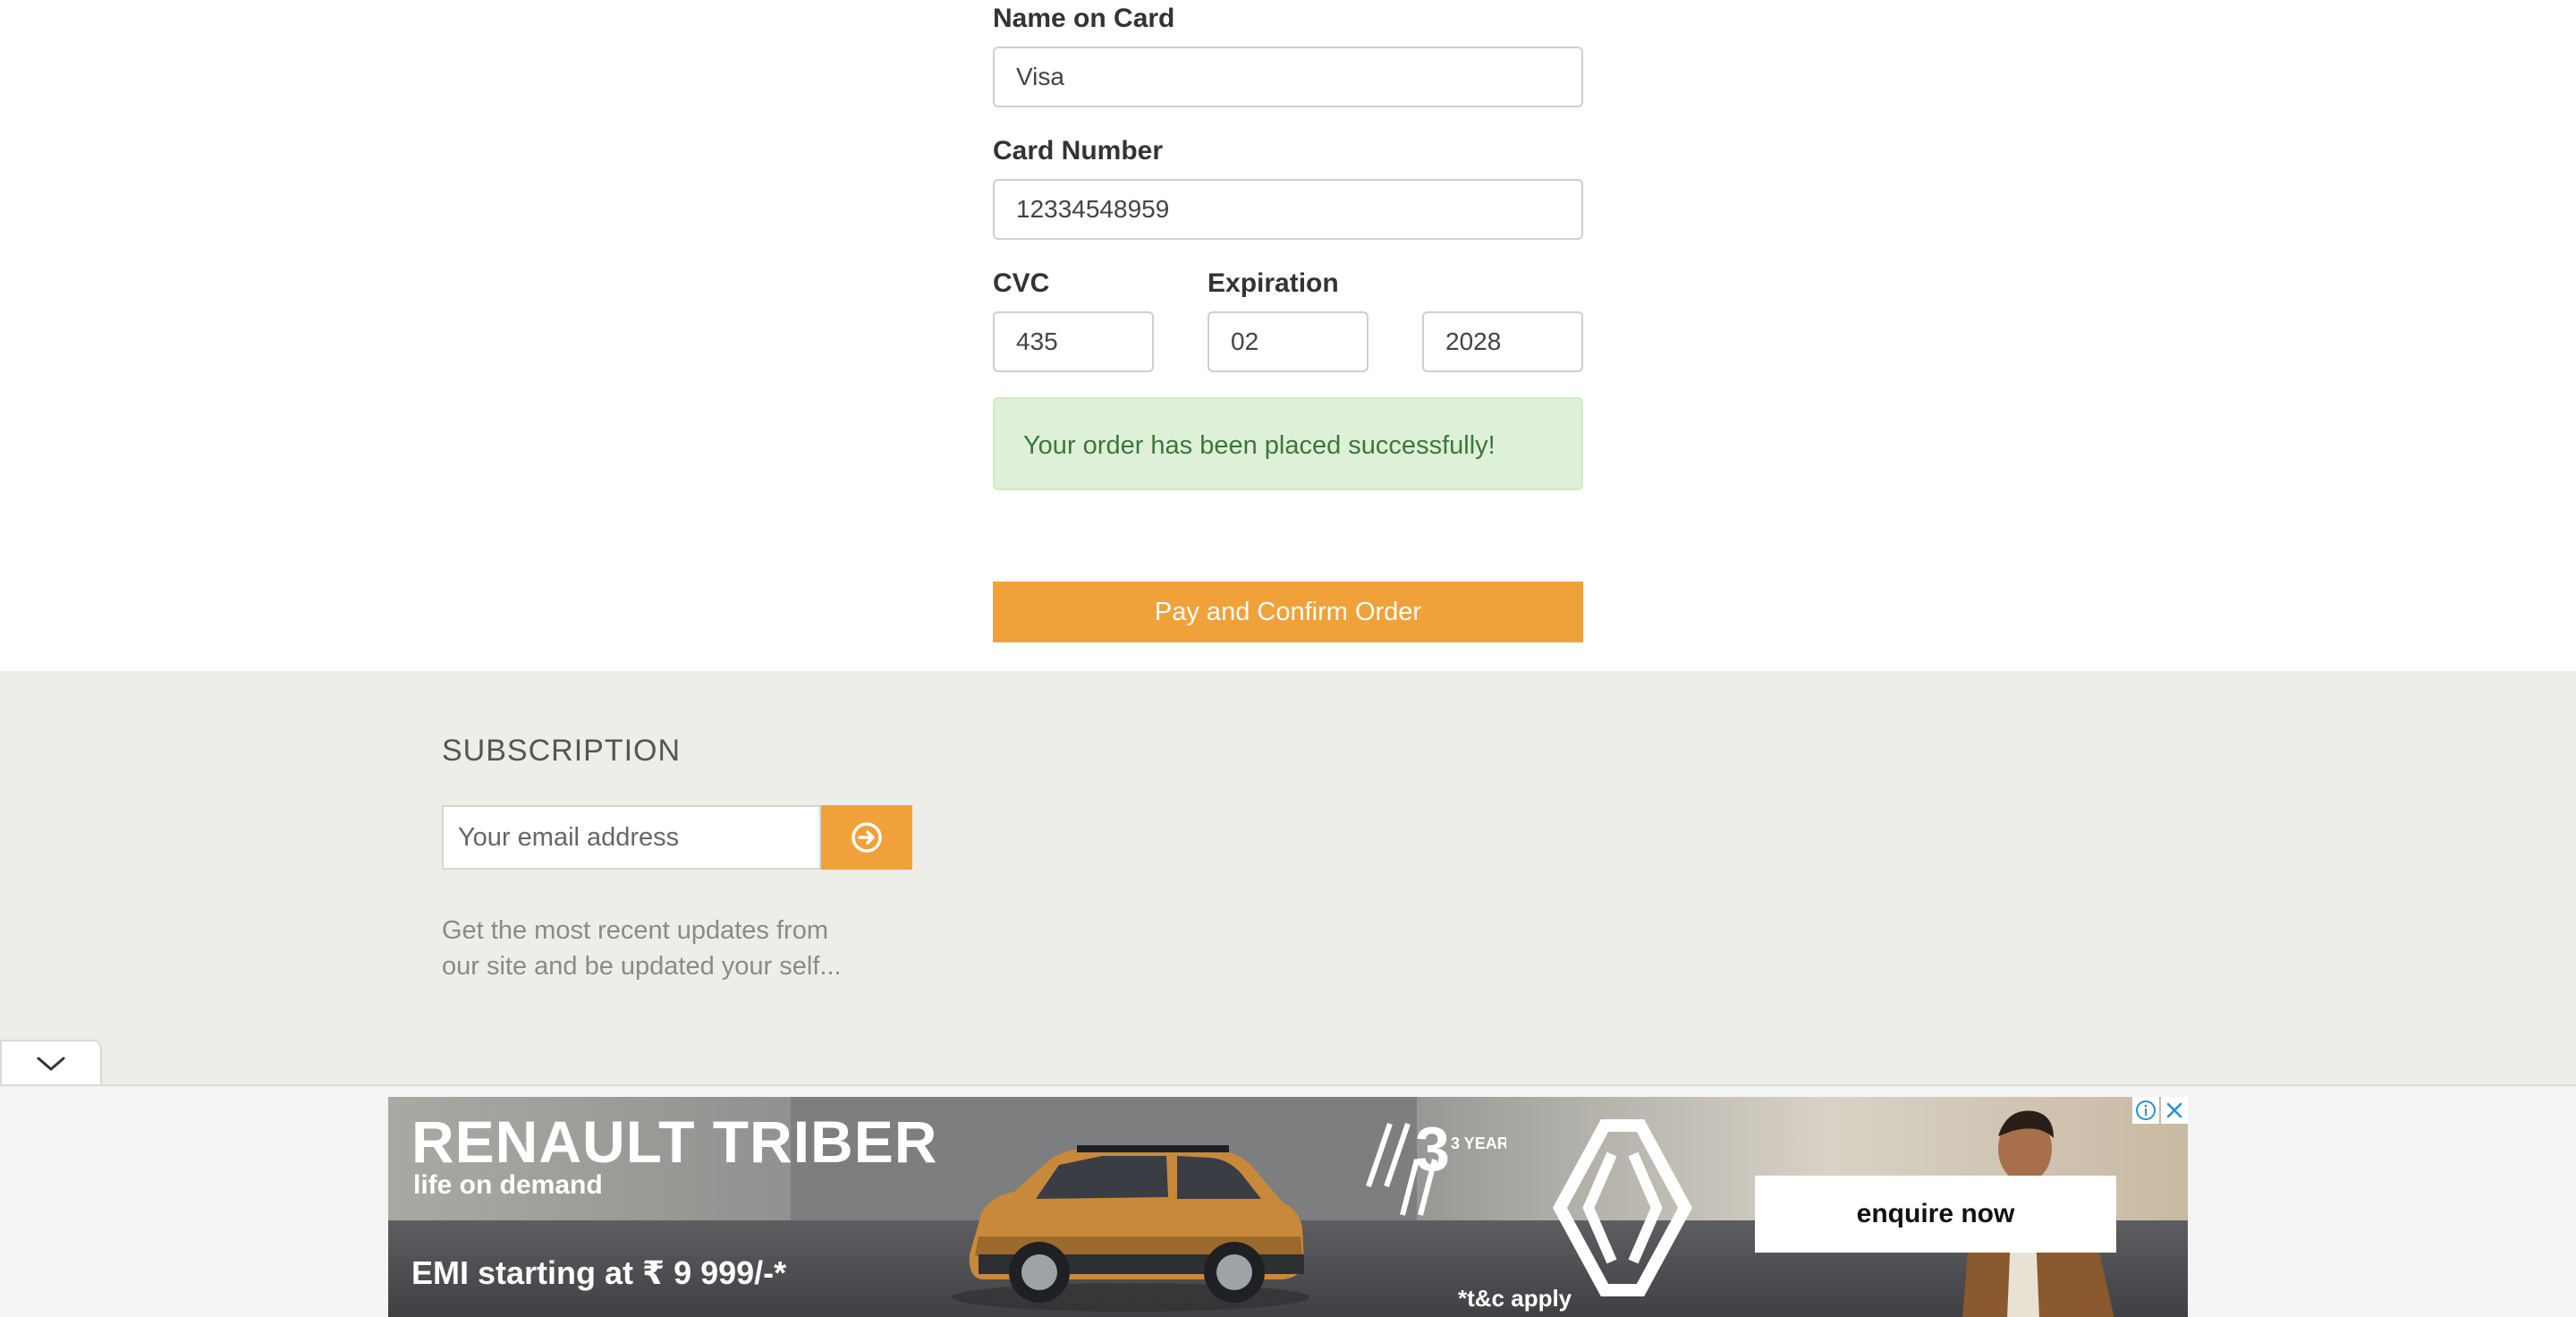 Image resolution: width=2576 pixels, height=1317 pixels. Describe the element at coordinates (1515, 1298) in the screenshot. I see `ad-terms-text: *t&c apply` at that location.